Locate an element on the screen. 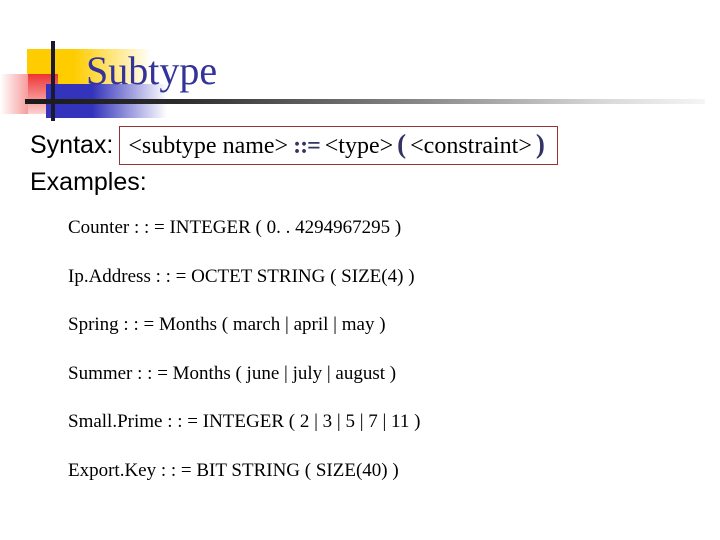 This screenshot has width=720, height=540. examples-label: Examples: is located at coordinates (88, 182).